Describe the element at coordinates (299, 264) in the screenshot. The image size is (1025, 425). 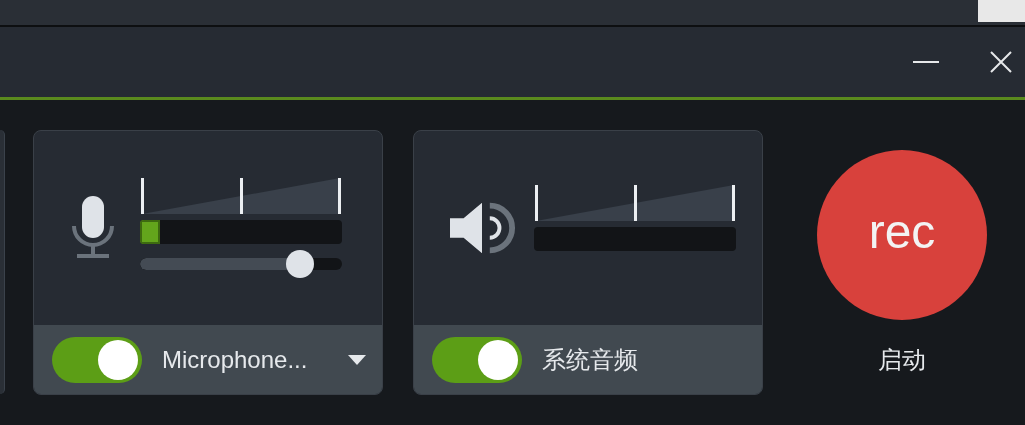
I see `slider-thumb` at that location.